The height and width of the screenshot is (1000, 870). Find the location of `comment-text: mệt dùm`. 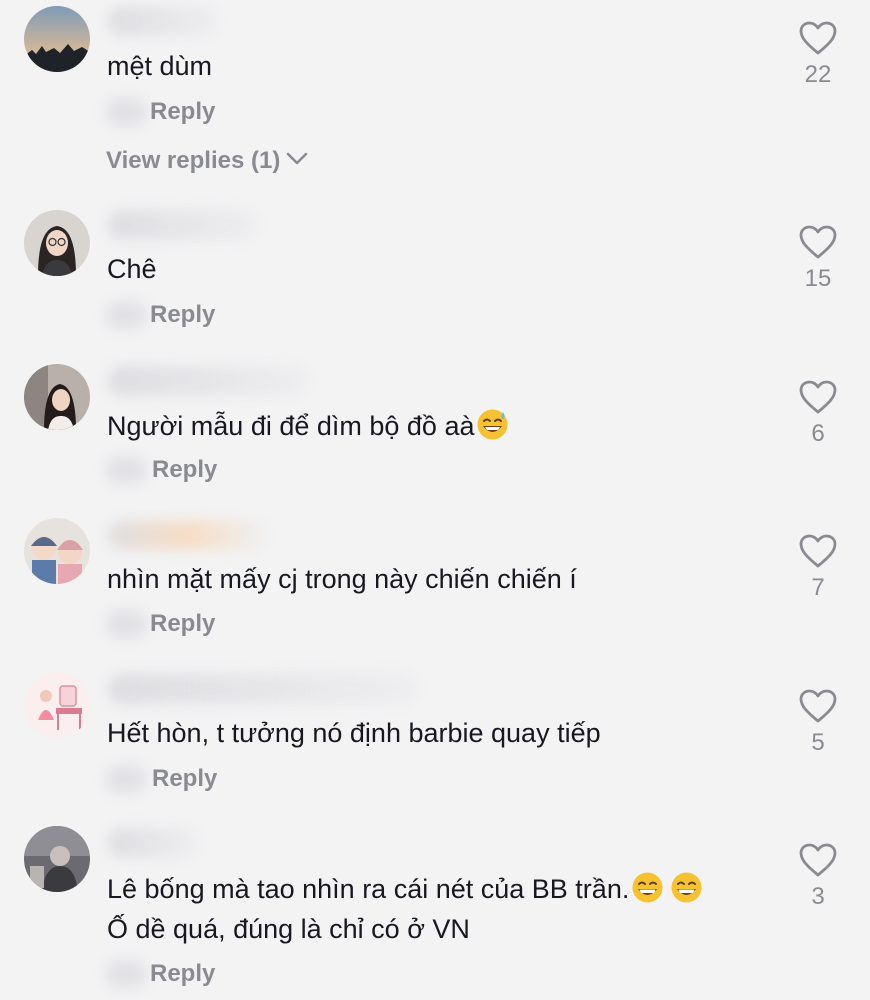

comment-text: mệt dùm is located at coordinates (160, 66).